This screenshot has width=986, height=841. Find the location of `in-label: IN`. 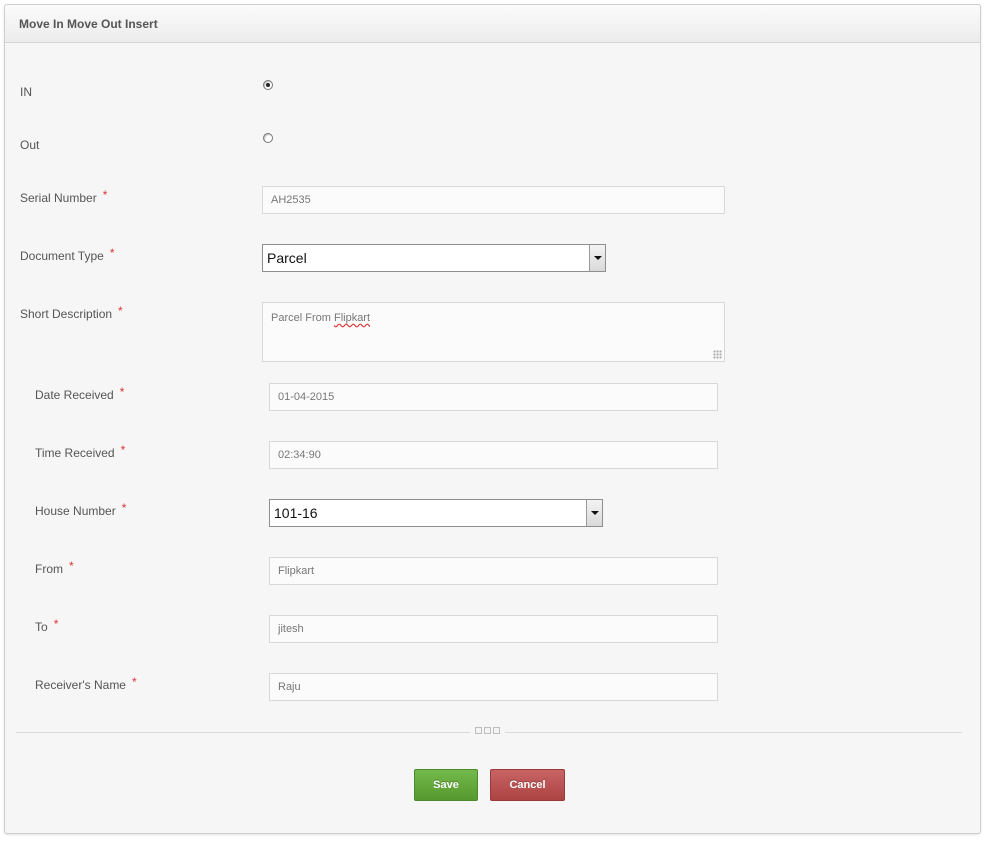

in-label: IN is located at coordinates (26, 92).